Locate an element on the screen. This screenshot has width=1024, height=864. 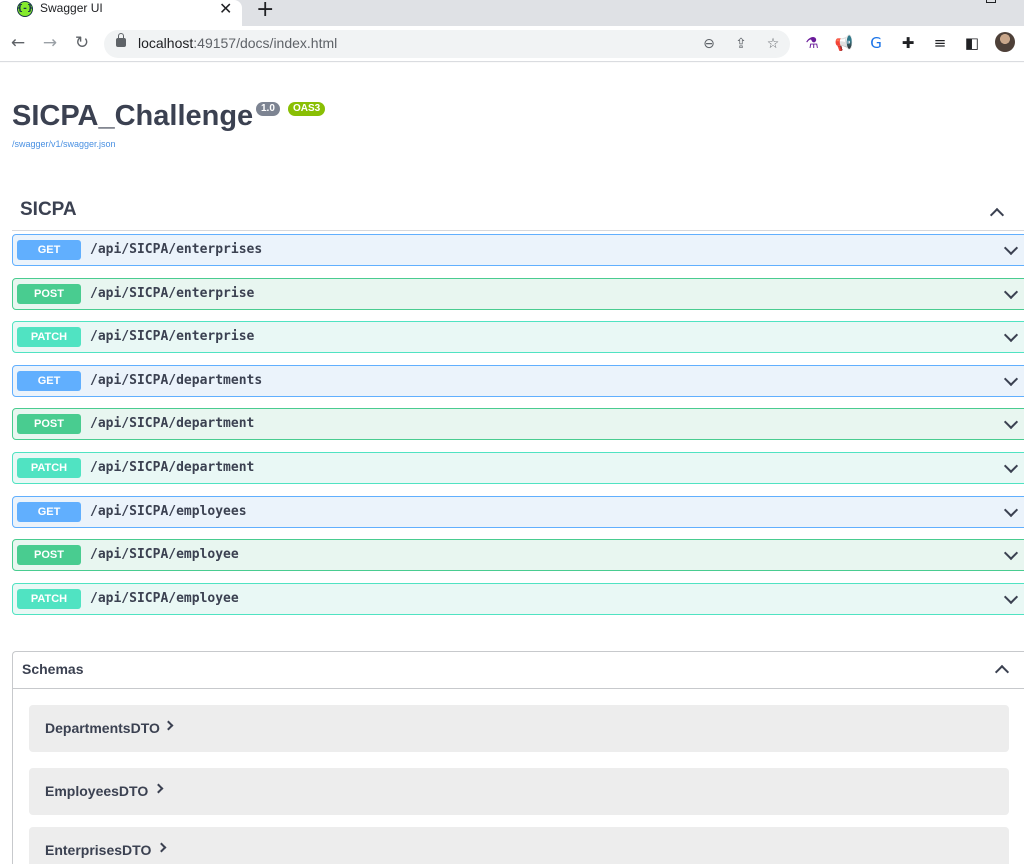
close-tab-icon: ✕ is located at coordinates (225, 9).